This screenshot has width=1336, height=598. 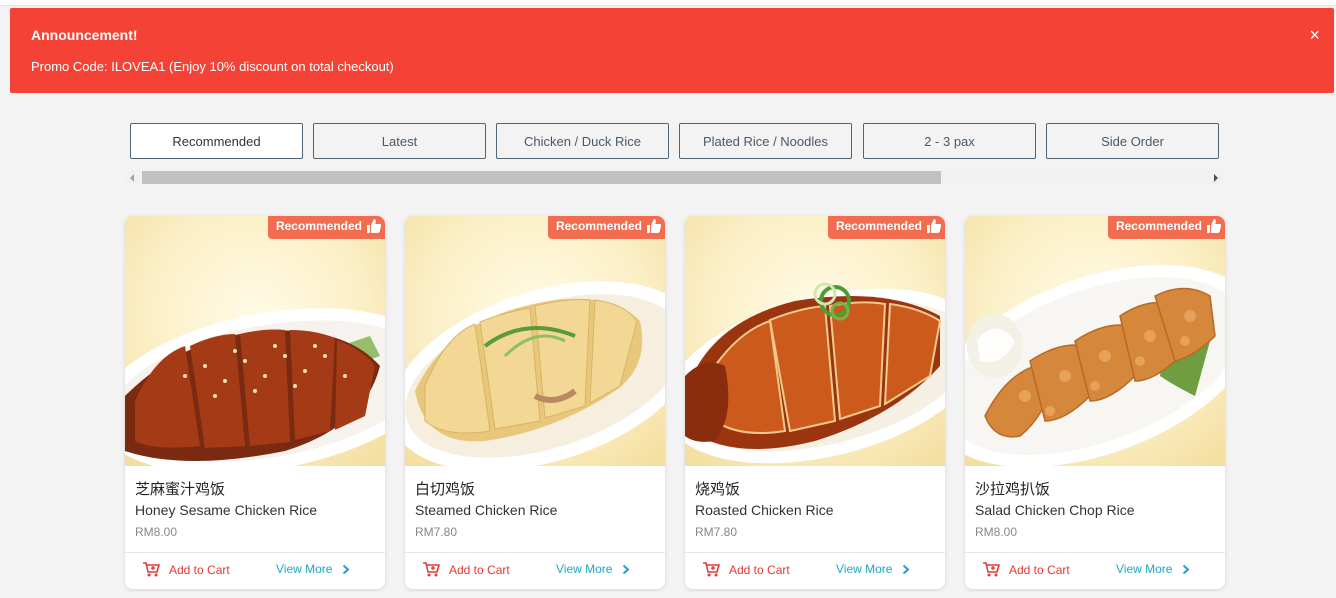 What do you see at coordinates (541, 177) in the screenshot?
I see `scrollbar-thumb` at bounding box center [541, 177].